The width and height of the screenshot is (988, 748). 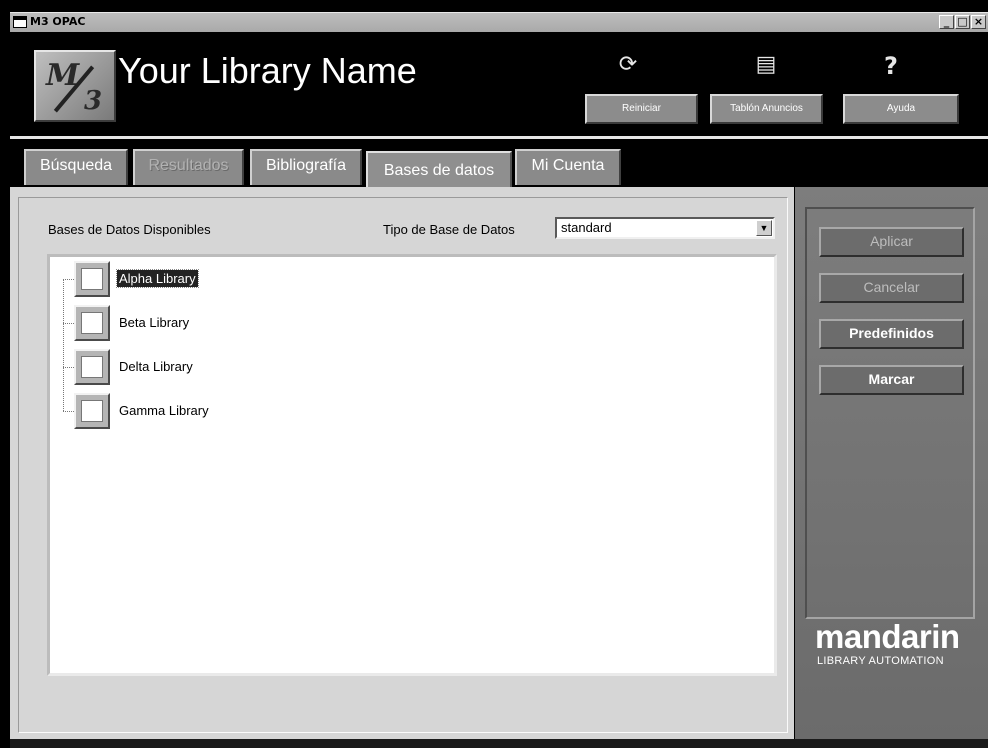 What do you see at coordinates (946, 22) in the screenshot?
I see `minimize-button: _` at bounding box center [946, 22].